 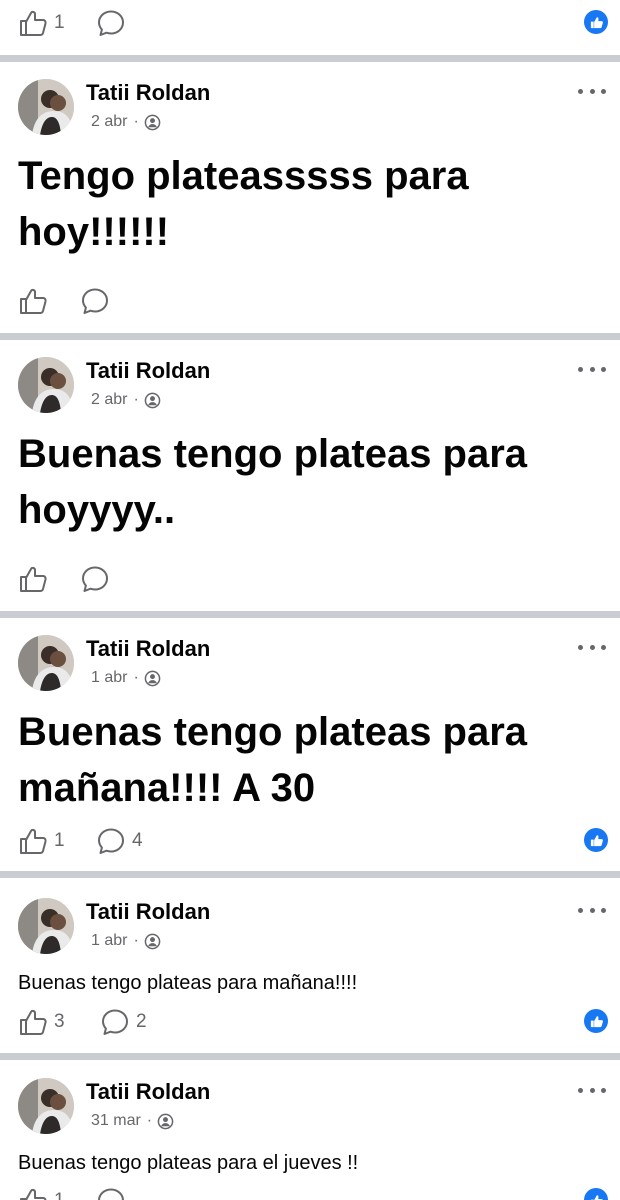 What do you see at coordinates (313, 1108) in the screenshot?
I see `post-header: Tatii Roldan 31 mar ·` at bounding box center [313, 1108].